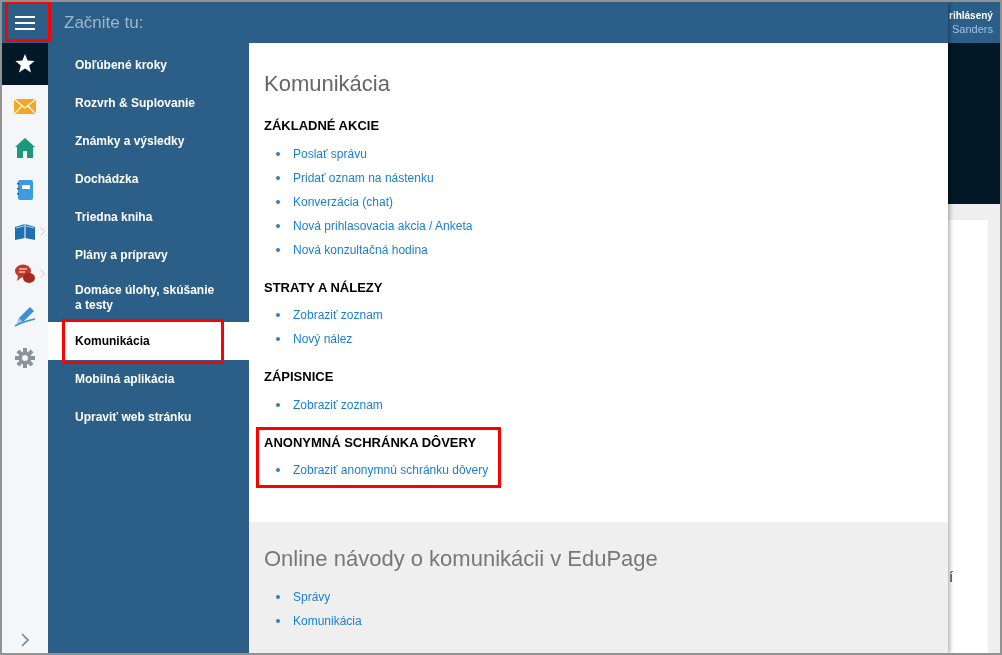 This screenshot has height=655, width=1002. What do you see at coordinates (360, 249) in the screenshot?
I see `link: Nová konzultačná hodina` at bounding box center [360, 249].